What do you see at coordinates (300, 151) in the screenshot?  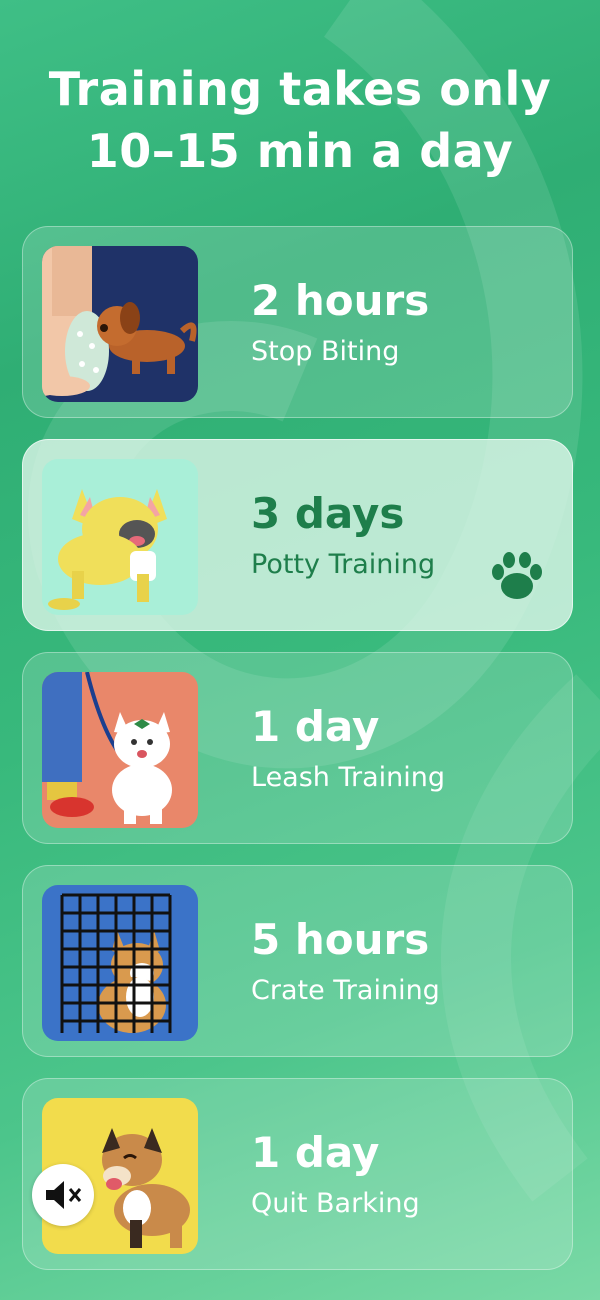 I see `title-line-2: 10–15 min a day` at bounding box center [300, 151].